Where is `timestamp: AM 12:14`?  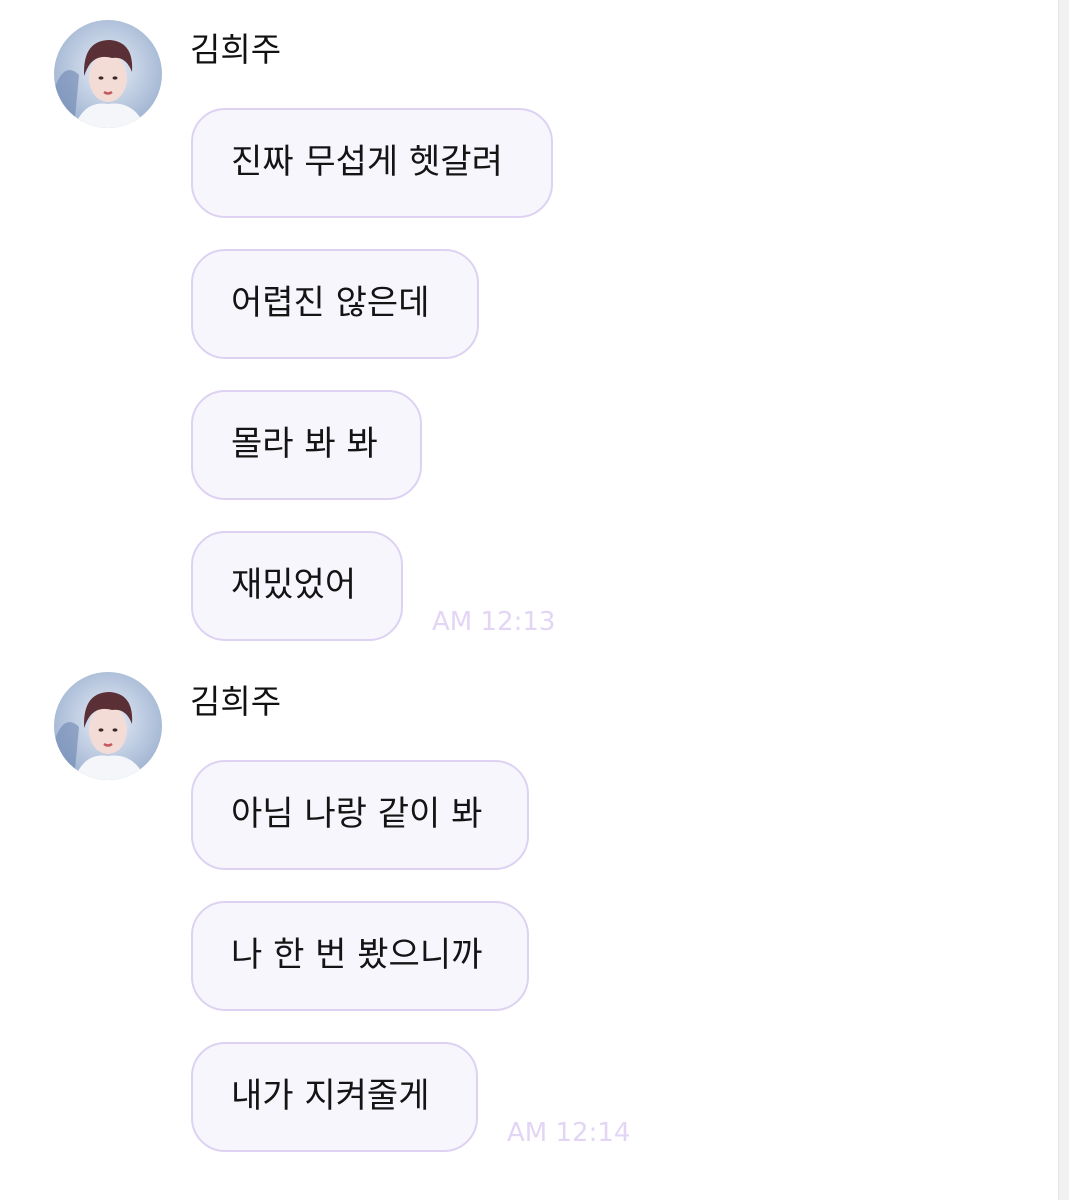 timestamp: AM 12:14 is located at coordinates (569, 1133).